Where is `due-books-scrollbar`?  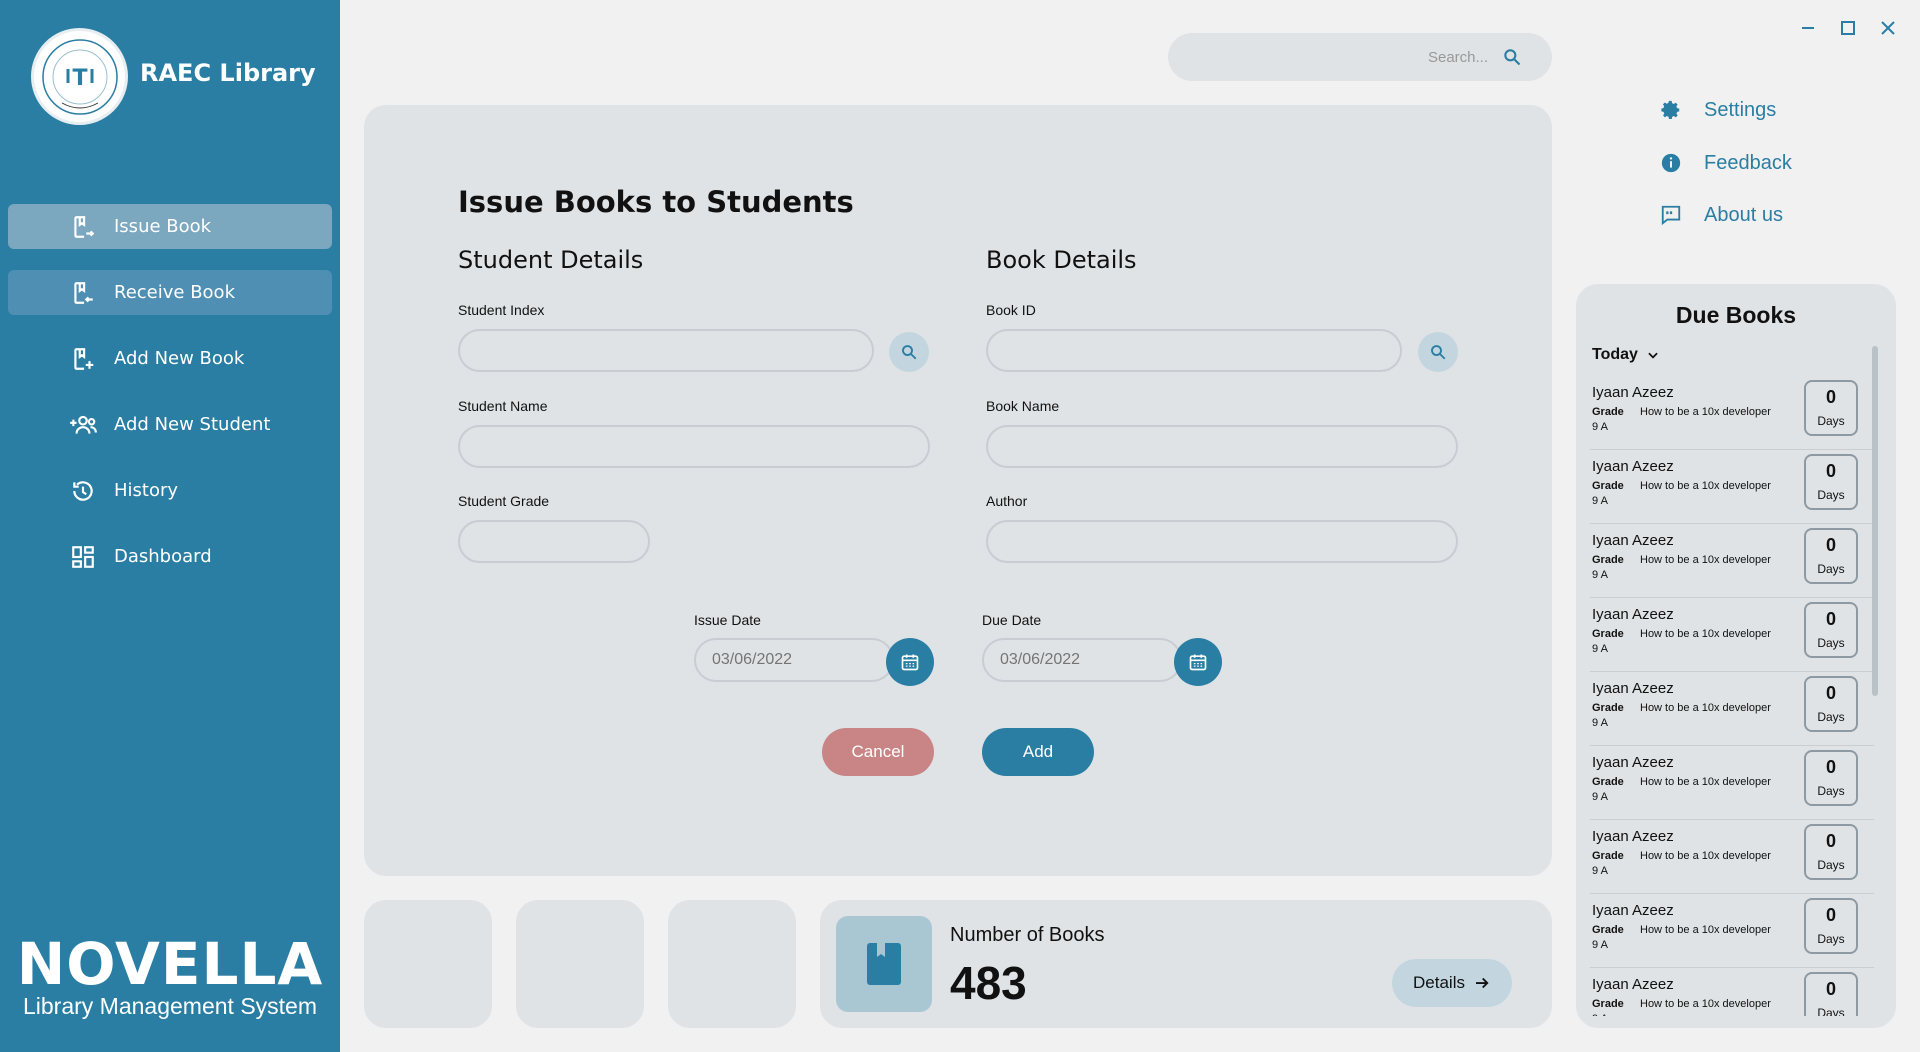 due-books-scrollbar is located at coordinates (1875, 521).